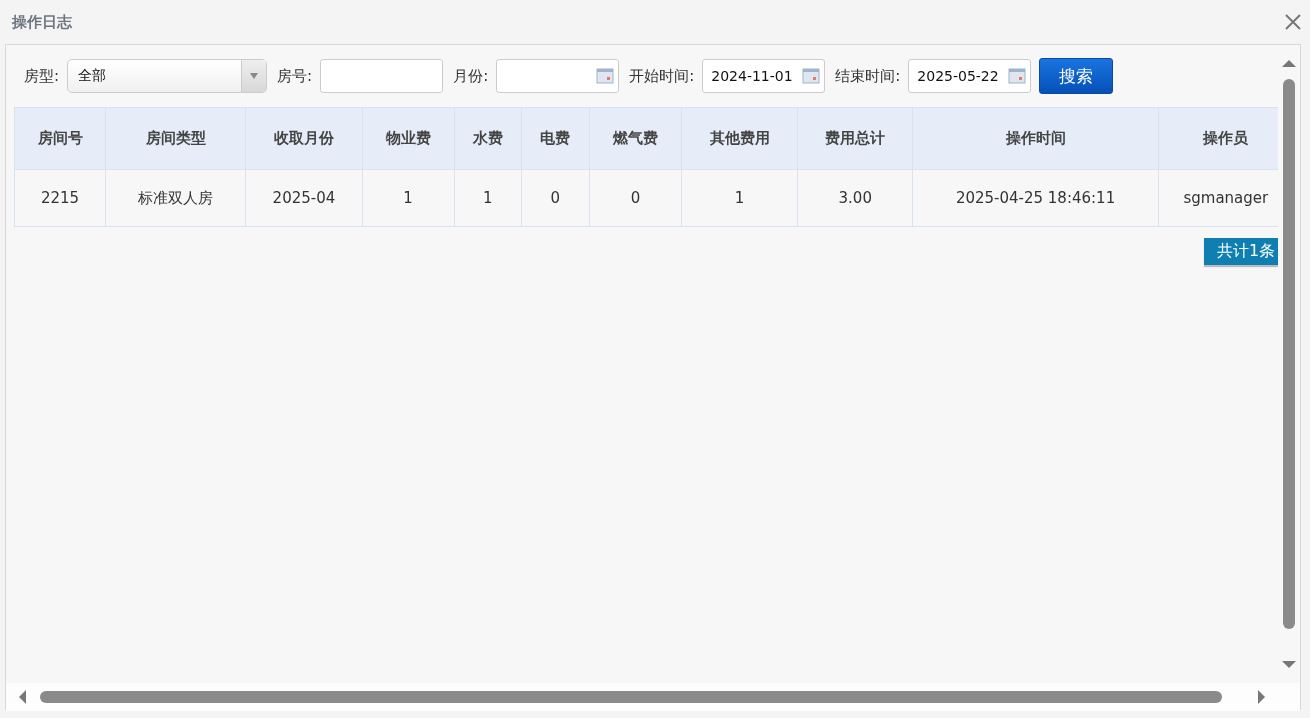  What do you see at coordinates (739, 138) in the screenshot?
I see `column-header: 其他费用` at bounding box center [739, 138].